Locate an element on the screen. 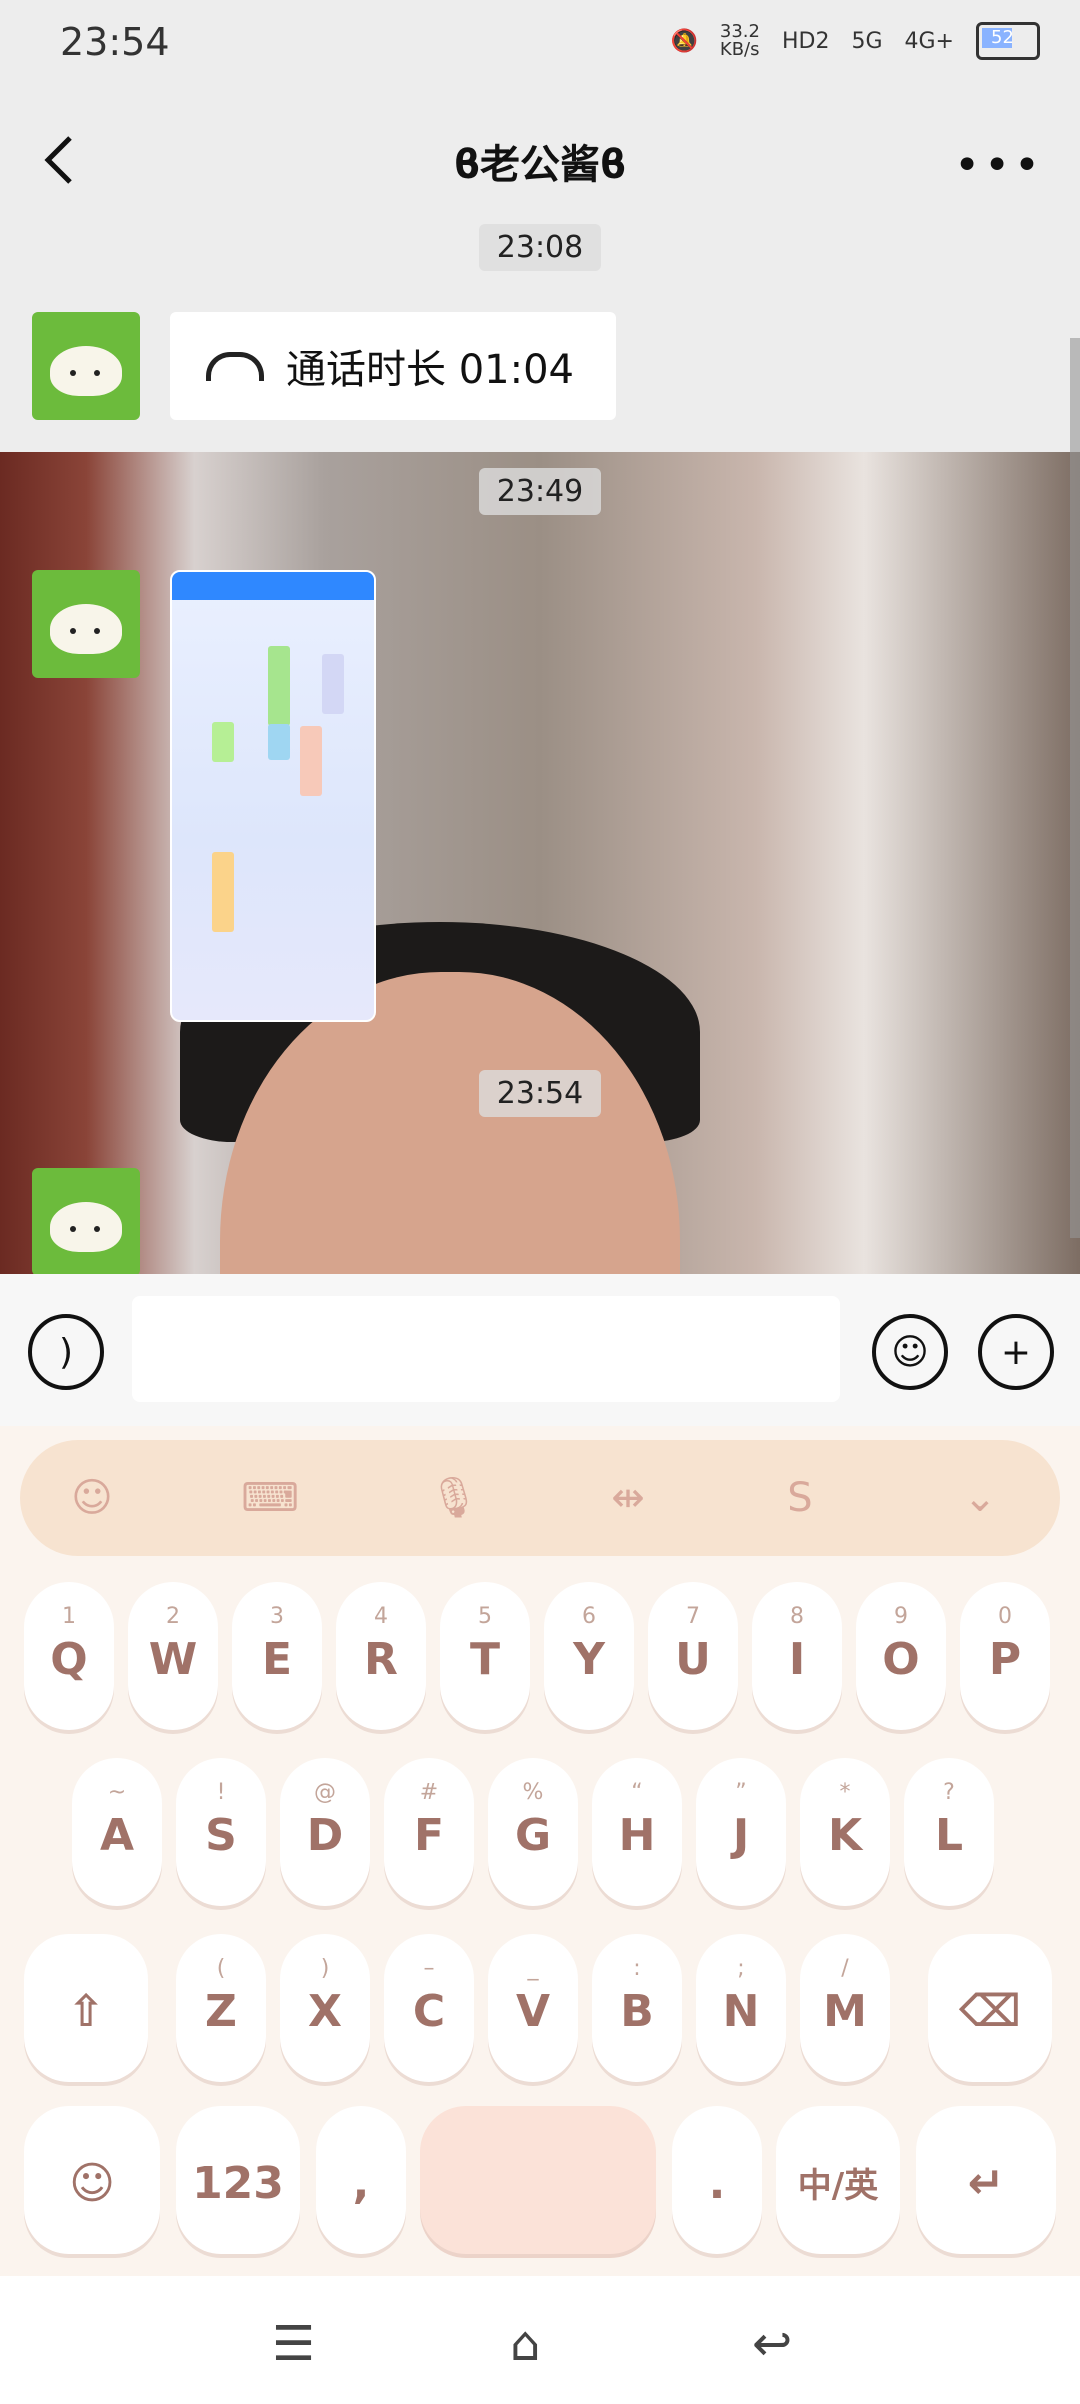 Image resolution: width=1080 pixels, height=2404 pixels. cursor-move-icon: ⇹ is located at coordinates (628, 1498).